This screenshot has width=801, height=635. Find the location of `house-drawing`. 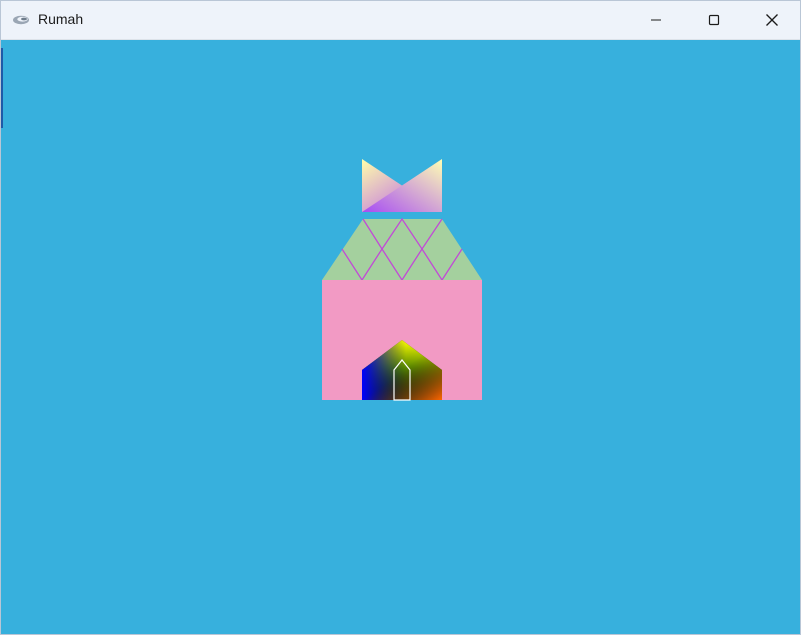

house-drawing is located at coordinates (402, 280).